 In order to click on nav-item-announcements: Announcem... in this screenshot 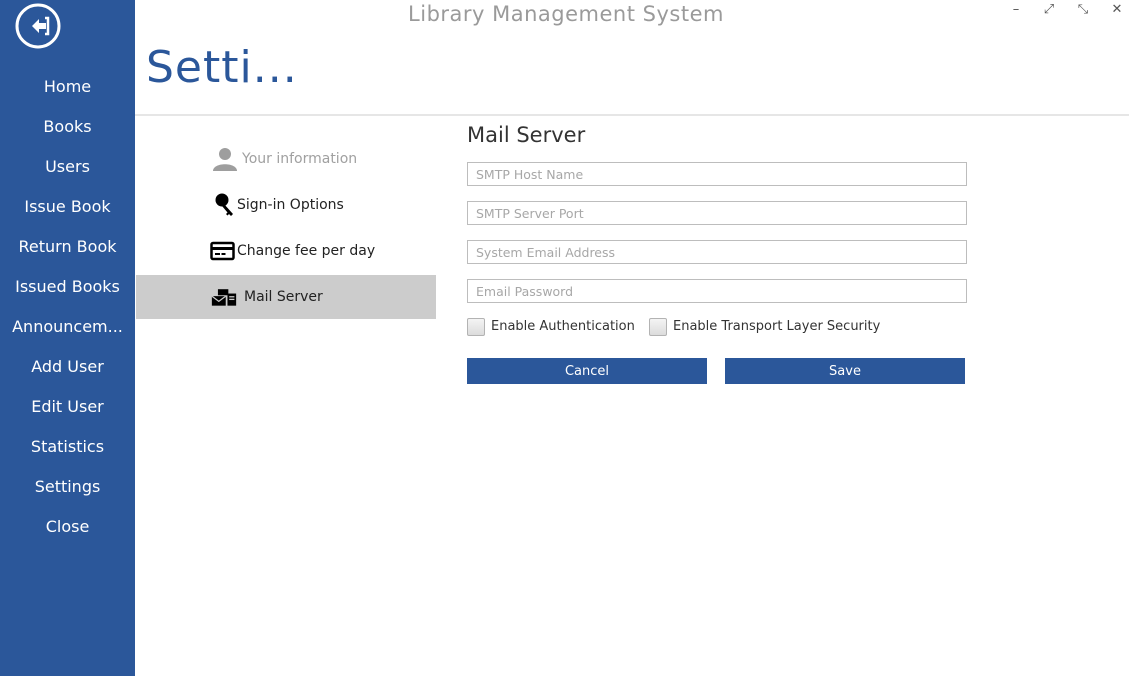, I will do `click(67, 327)`.